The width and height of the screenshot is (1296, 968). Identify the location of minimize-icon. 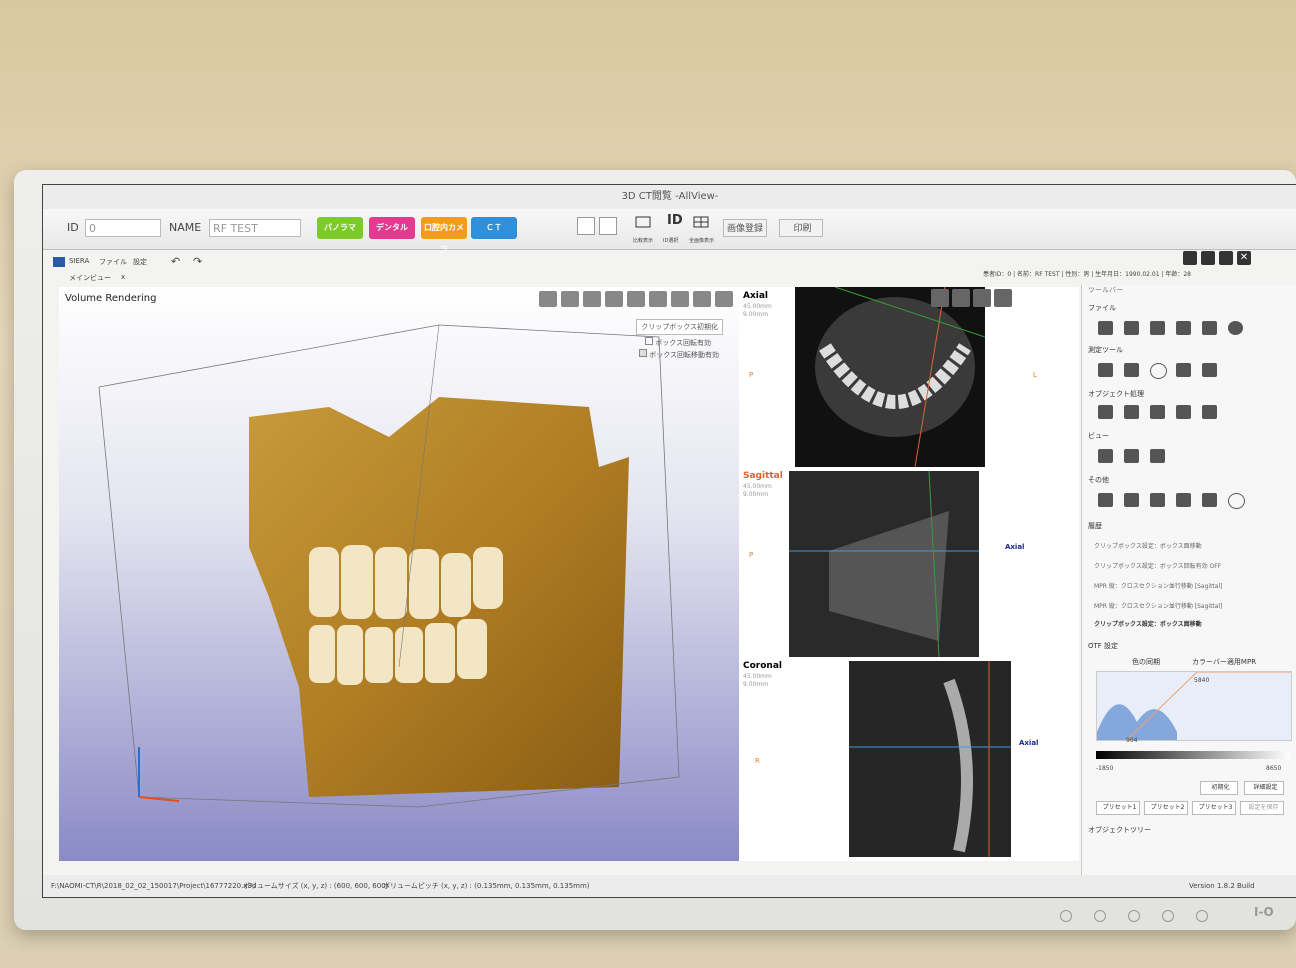
(1190, 258).